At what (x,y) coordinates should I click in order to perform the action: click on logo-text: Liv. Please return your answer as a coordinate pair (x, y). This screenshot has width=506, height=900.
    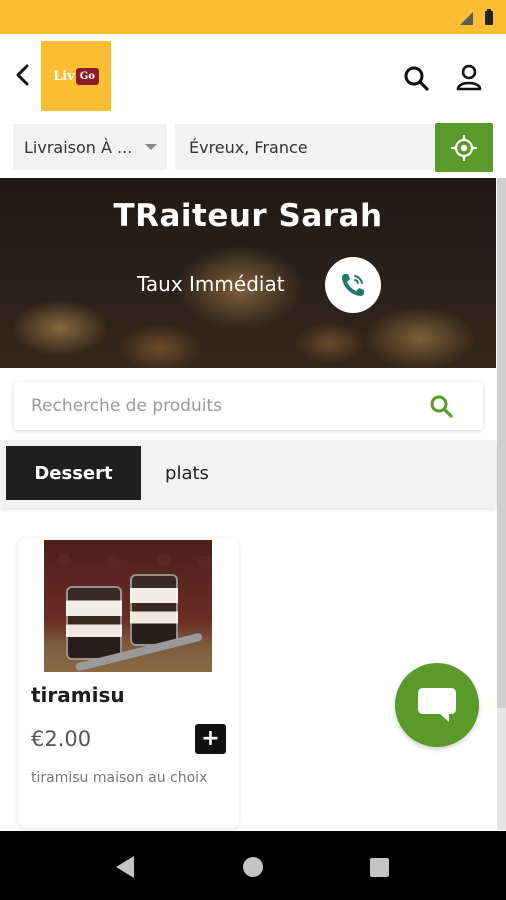
    Looking at the image, I should click on (64, 76).